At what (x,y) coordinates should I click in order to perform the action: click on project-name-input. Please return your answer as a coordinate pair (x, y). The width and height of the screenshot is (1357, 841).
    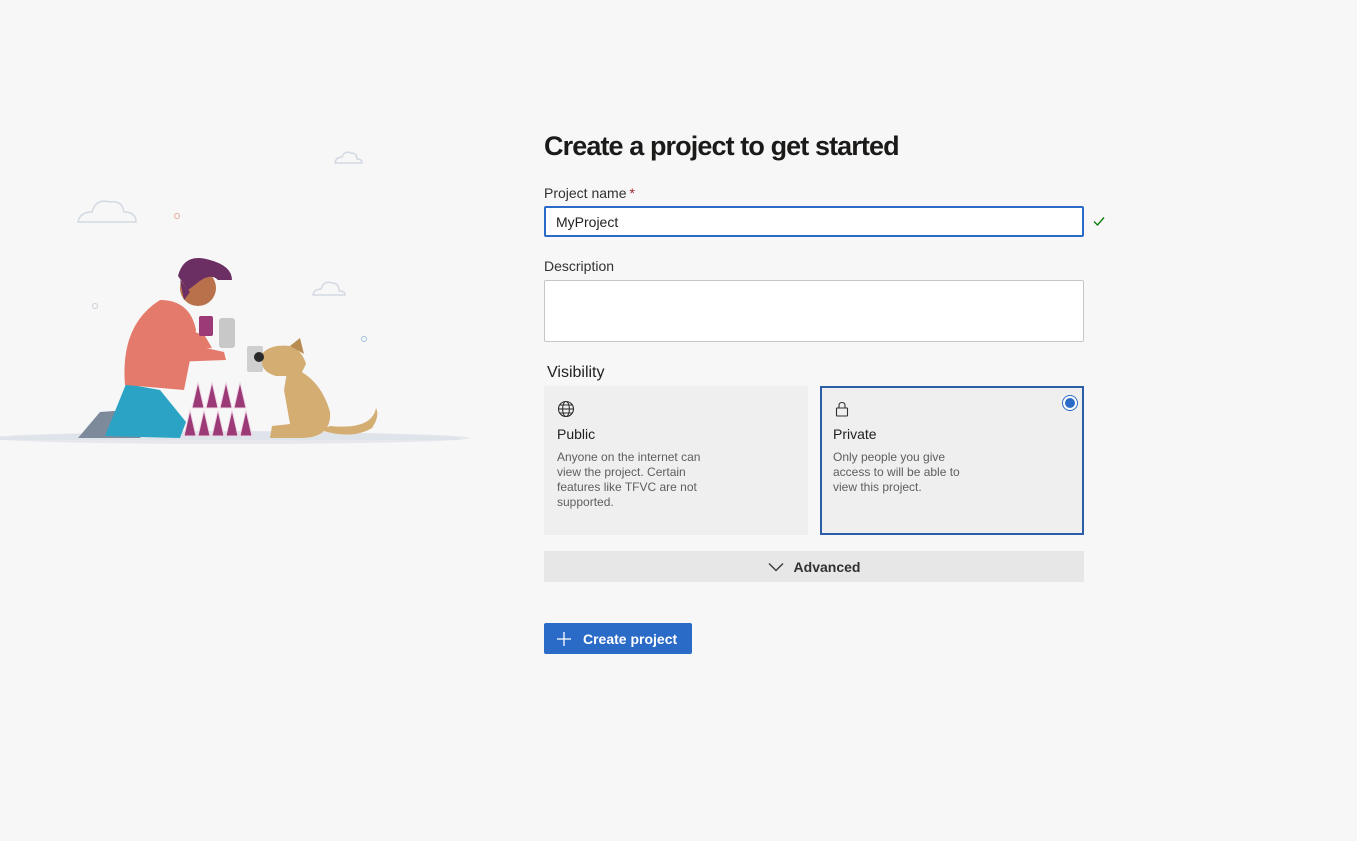
    Looking at the image, I should click on (814, 221).